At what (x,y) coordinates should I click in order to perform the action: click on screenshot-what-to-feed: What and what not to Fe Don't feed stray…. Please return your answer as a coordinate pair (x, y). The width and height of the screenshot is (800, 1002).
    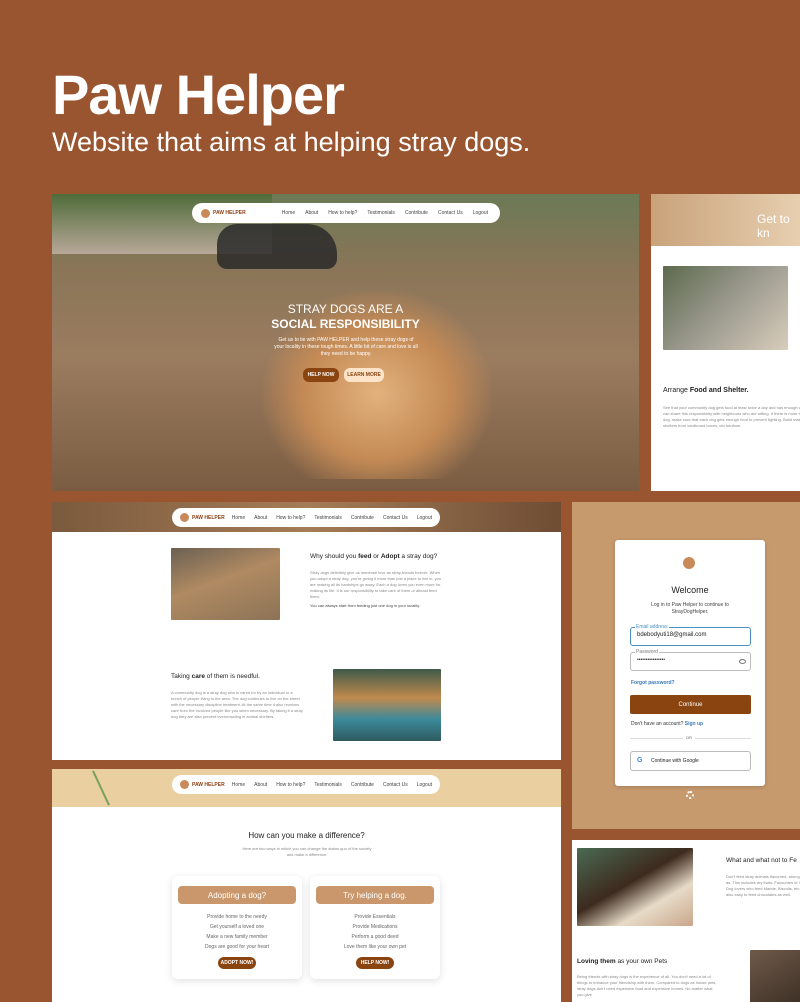
    Looking at the image, I should click on (686, 921).